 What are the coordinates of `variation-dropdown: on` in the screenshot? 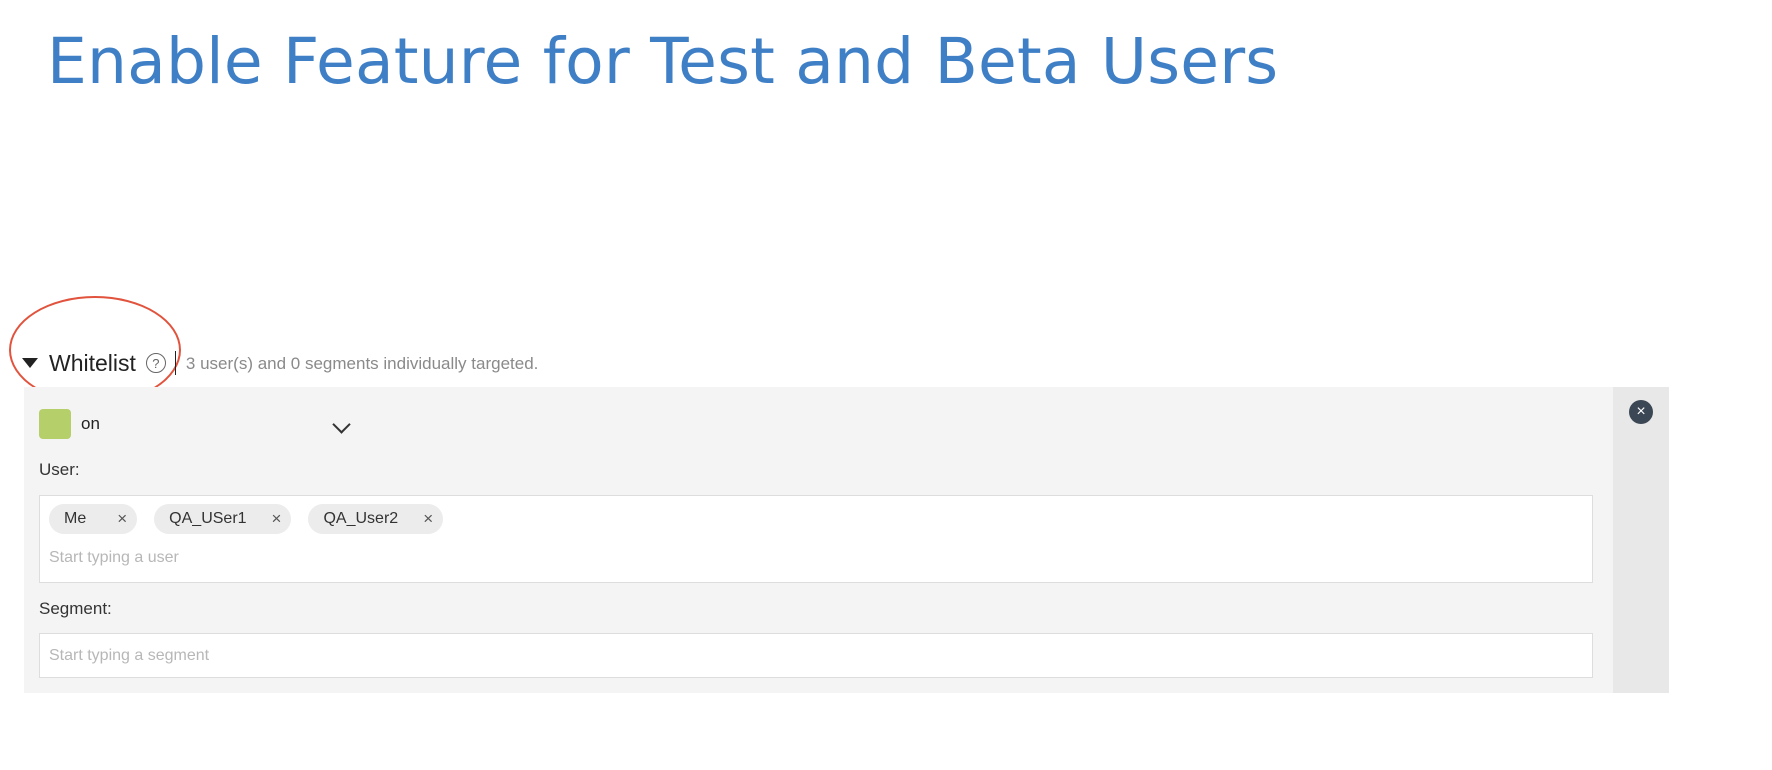 It's located at (194, 424).